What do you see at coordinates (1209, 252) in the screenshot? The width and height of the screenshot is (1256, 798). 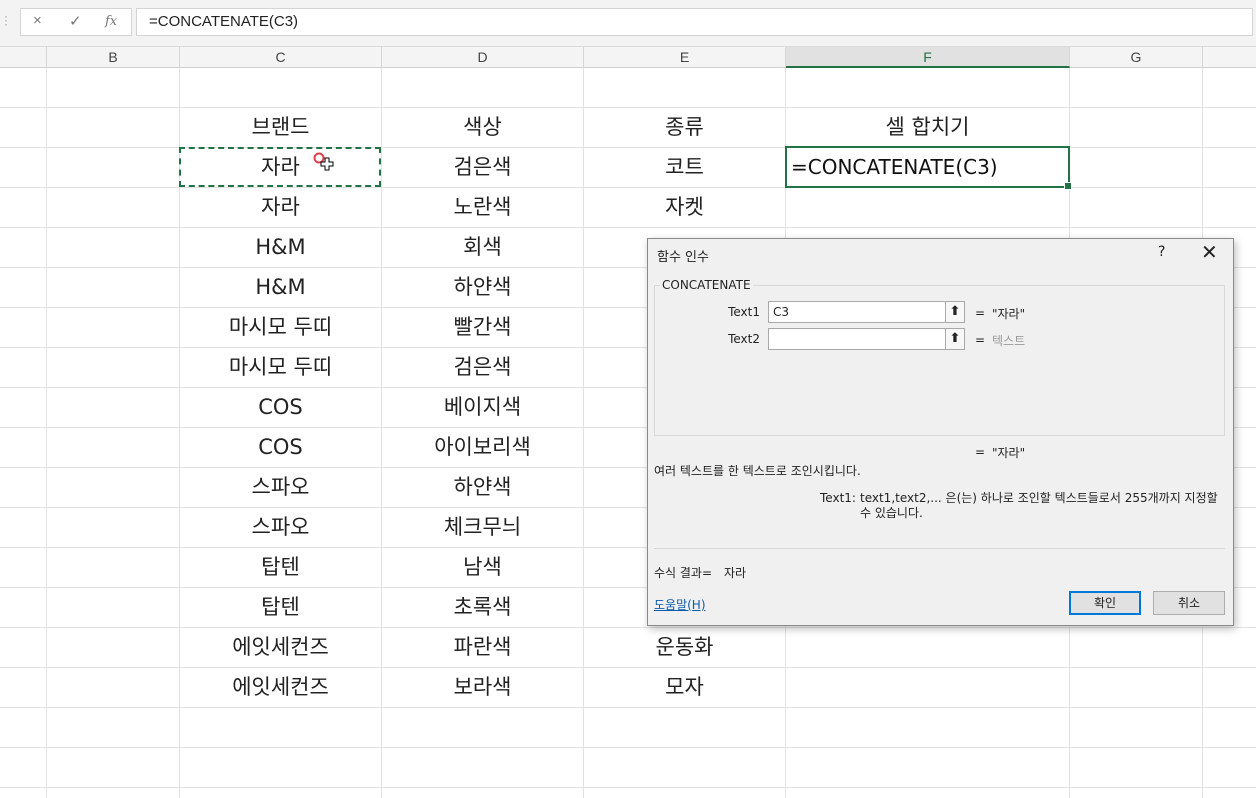 I see `close-icon: ✕` at bounding box center [1209, 252].